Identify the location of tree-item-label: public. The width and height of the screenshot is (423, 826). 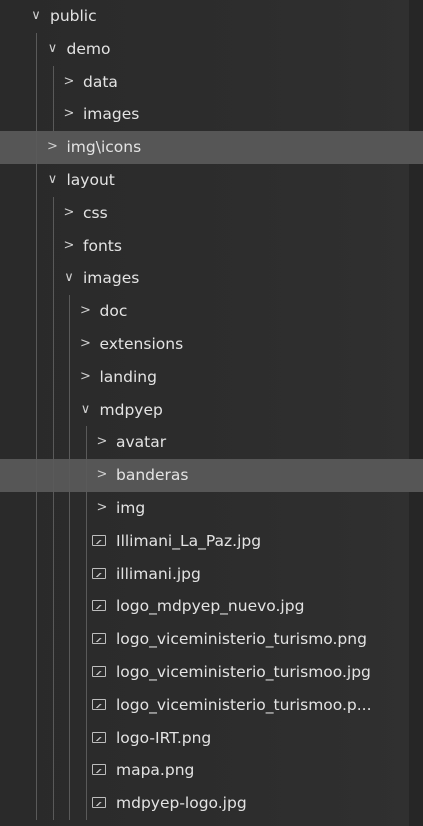
(73, 16).